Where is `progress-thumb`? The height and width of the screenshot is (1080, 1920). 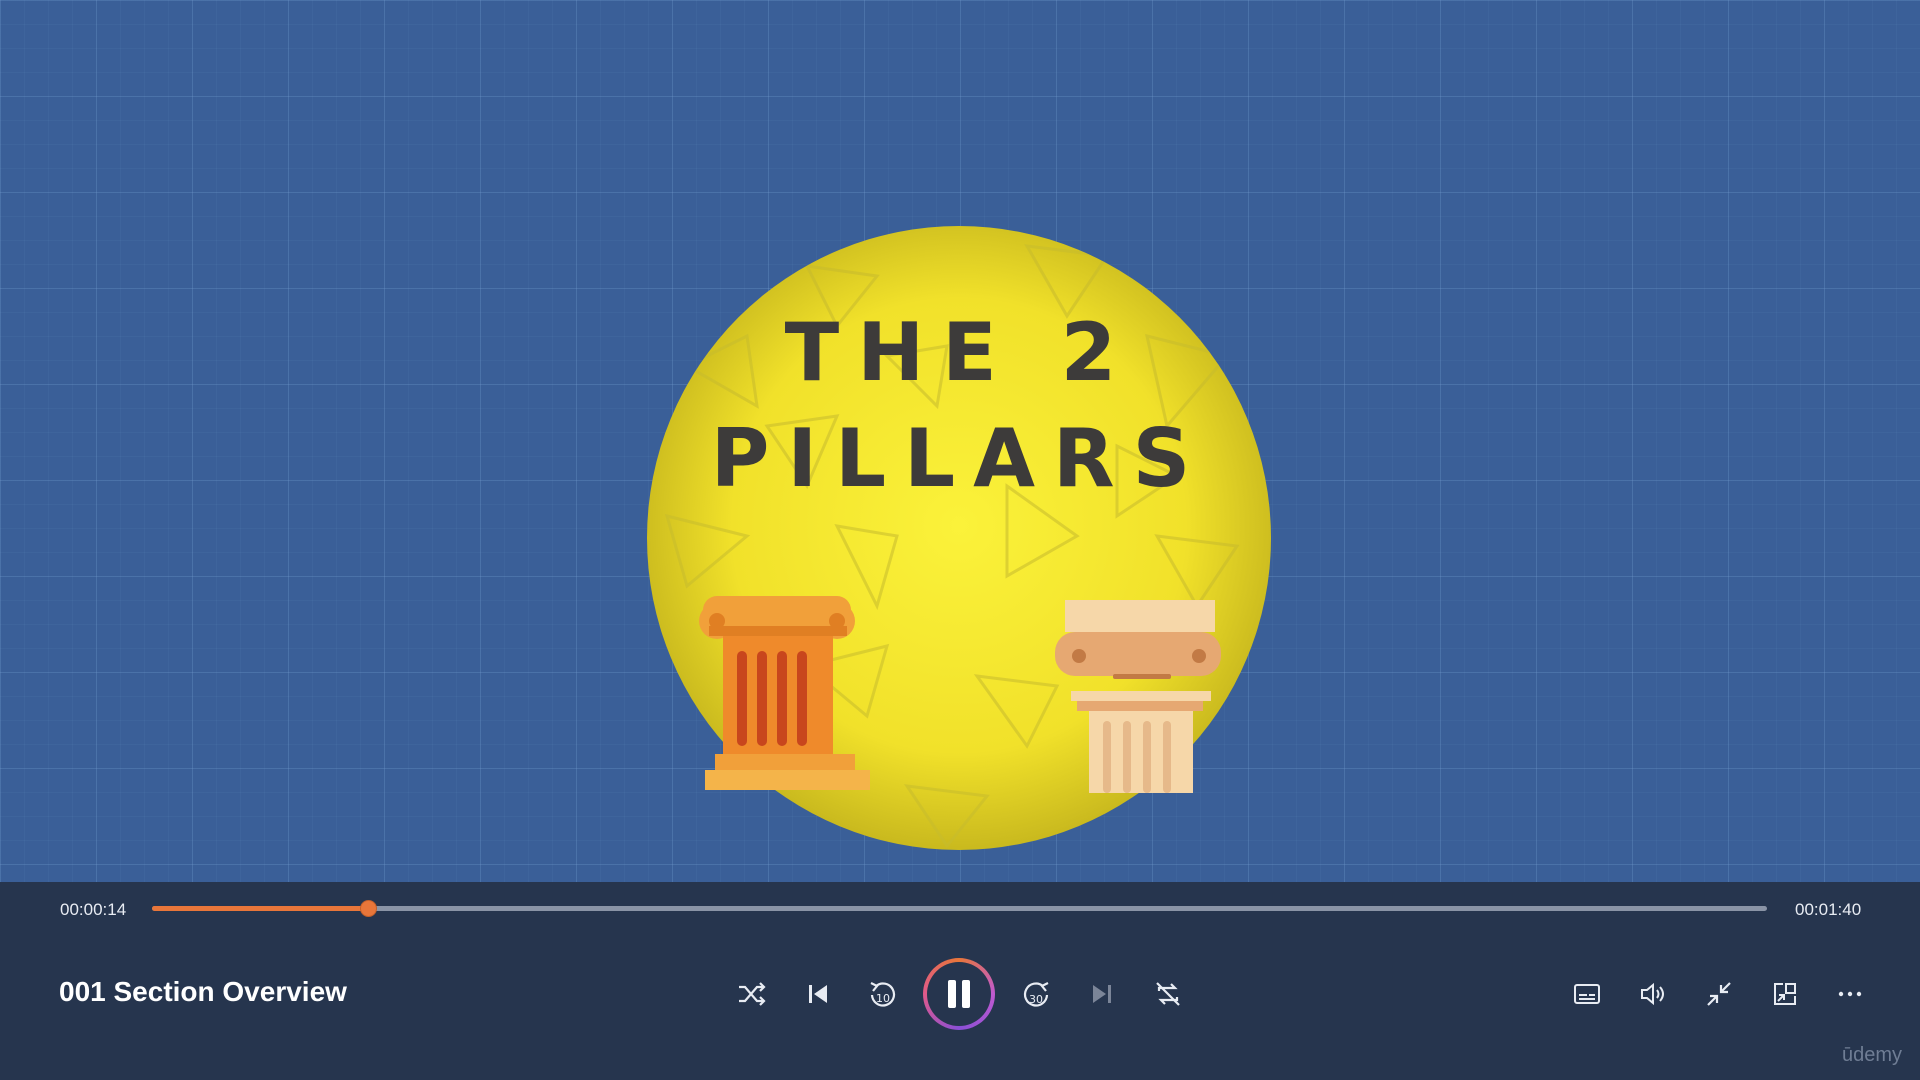 progress-thumb is located at coordinates (368, 908).